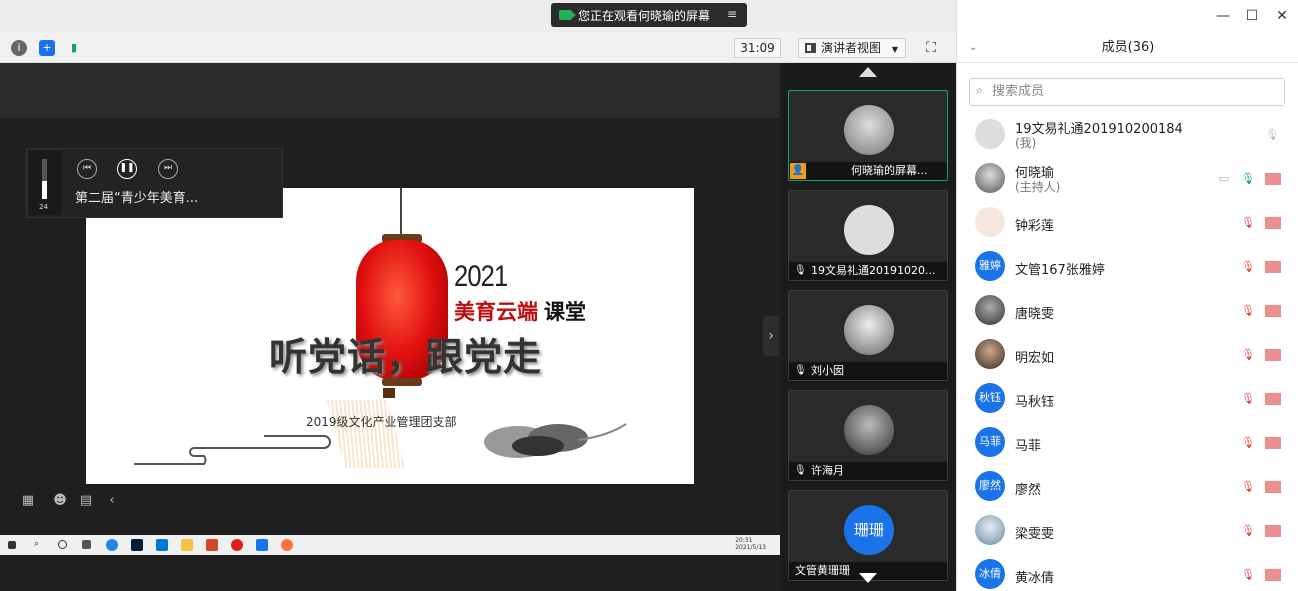 This screenshot has height=591, width=1298. What do you see at coordinates (1127, 267) in the screenshot?
I see `member-row: 雅婷 文管167张雅婷 🎙` at bounding box center [1127, 267].